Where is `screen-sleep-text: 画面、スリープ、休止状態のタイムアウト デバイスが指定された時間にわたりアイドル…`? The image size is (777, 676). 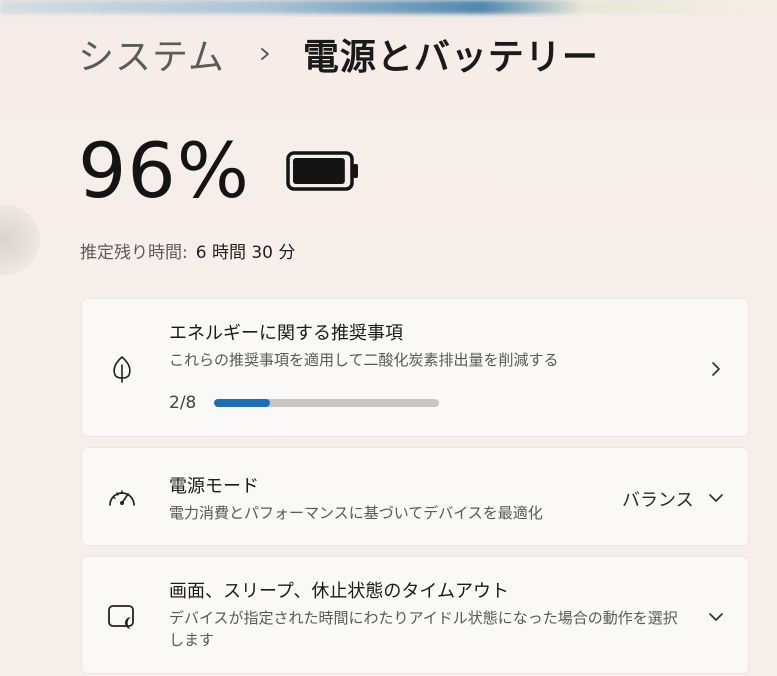 screen-sleep-text: 画面、スリープ、休止状態のタイムアウト デバイスが指定された時間にわたりアイドル… is located at coordinates (429, 615).